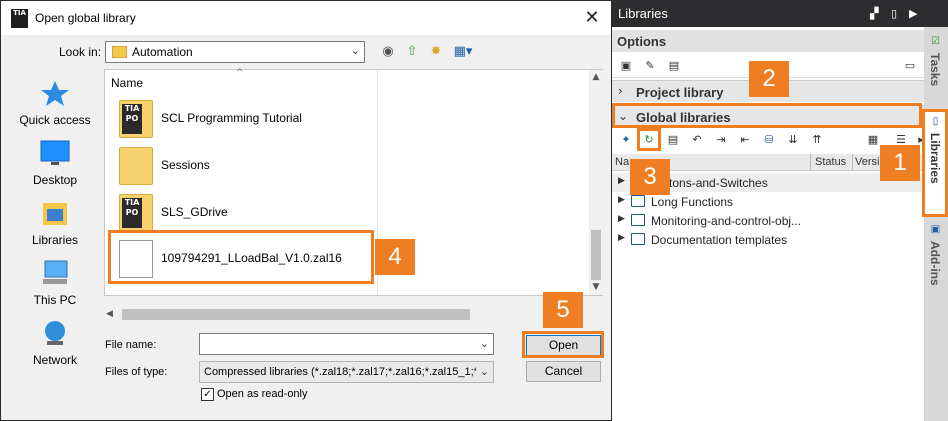 Image resolution: width=948 pixels, height=421 pixels. Describe the element at coordinates (55, 287) in the screenshot. I see `place-this-pc: This PC` at that location.